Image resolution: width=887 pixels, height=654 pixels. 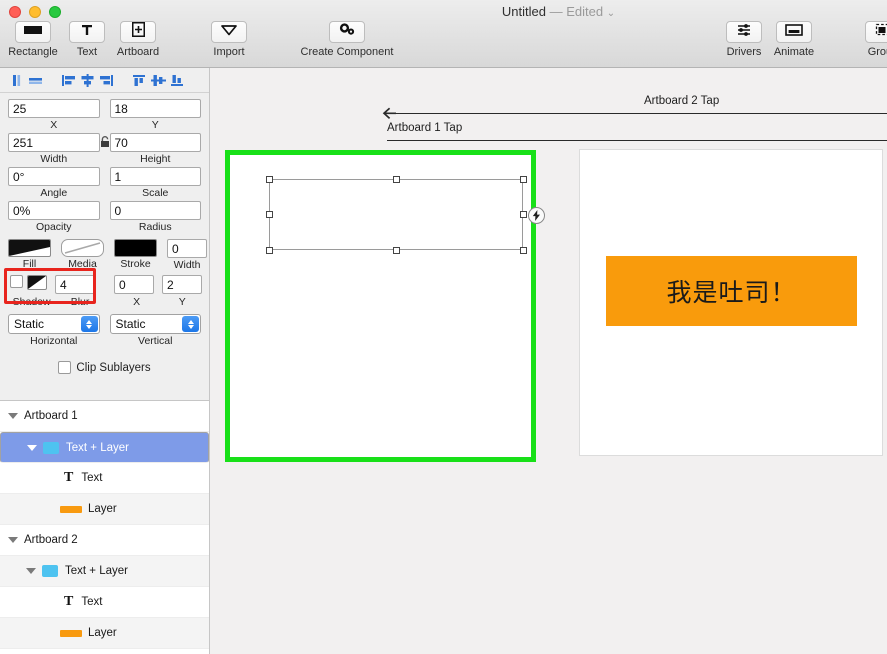 I want to click on height-input, so click(x=155, y=142).